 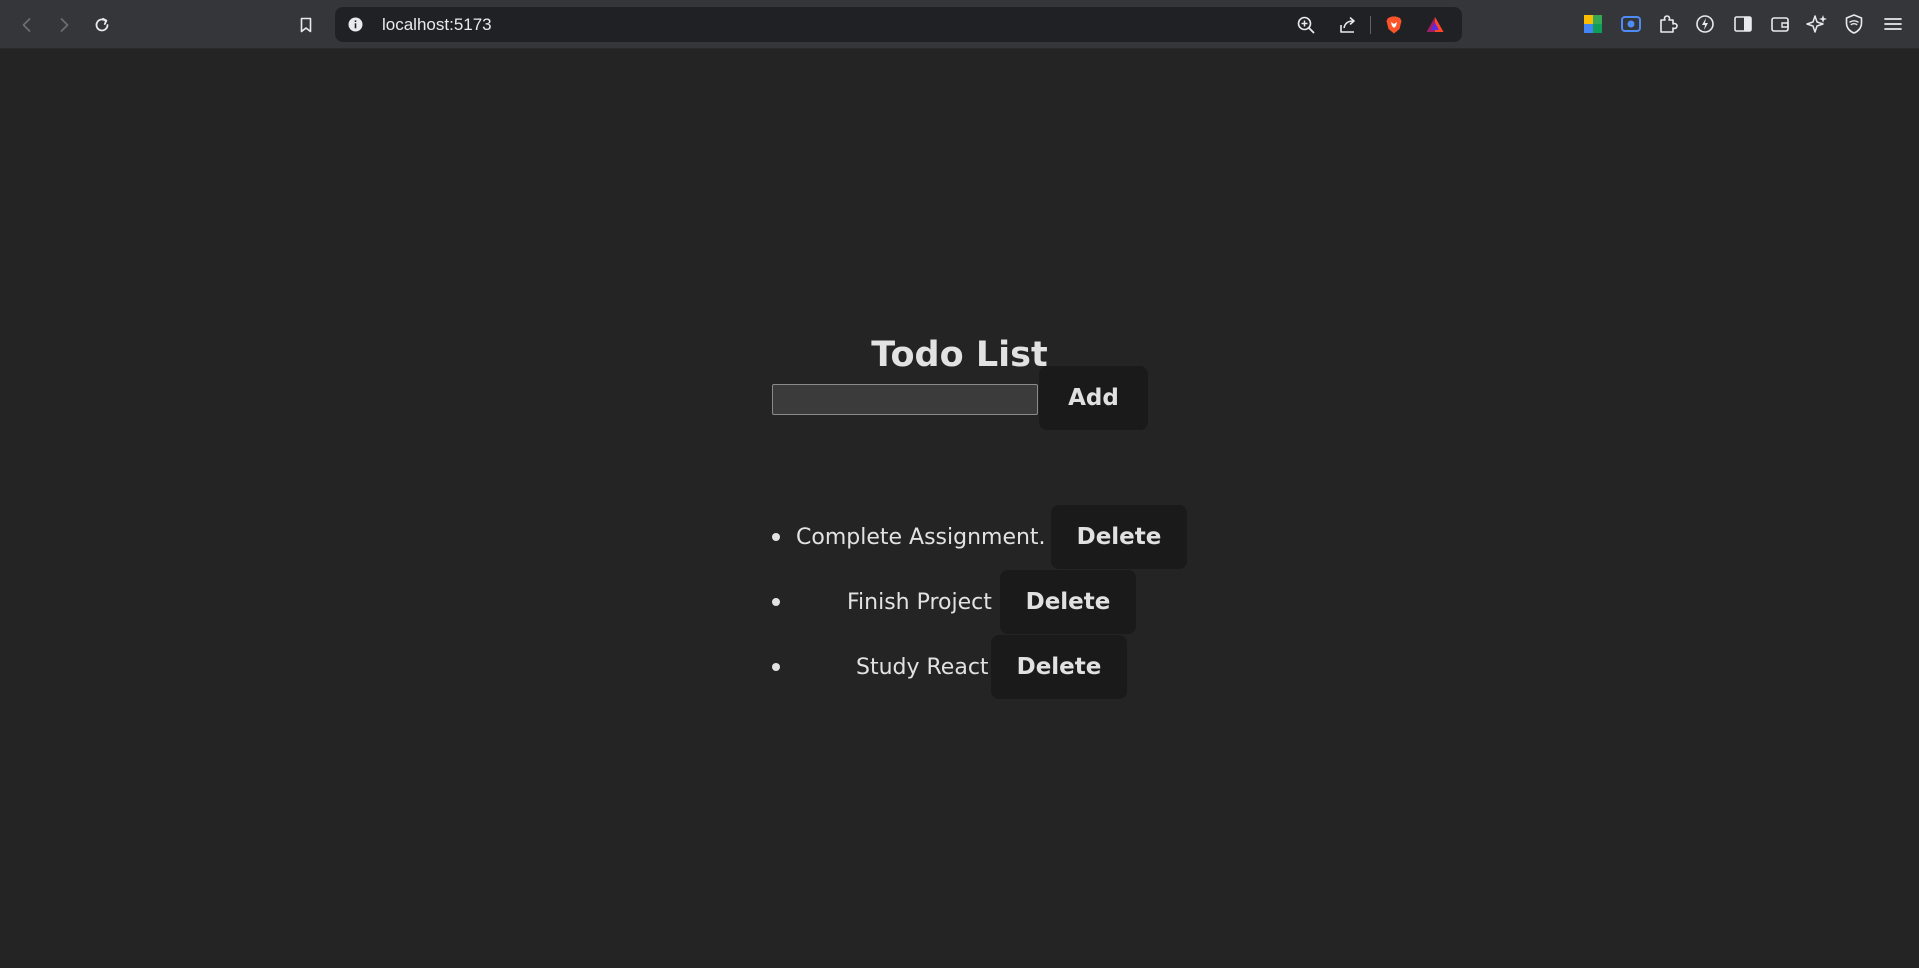 I want to click on menu-icon, so click(x=1893, y=24).